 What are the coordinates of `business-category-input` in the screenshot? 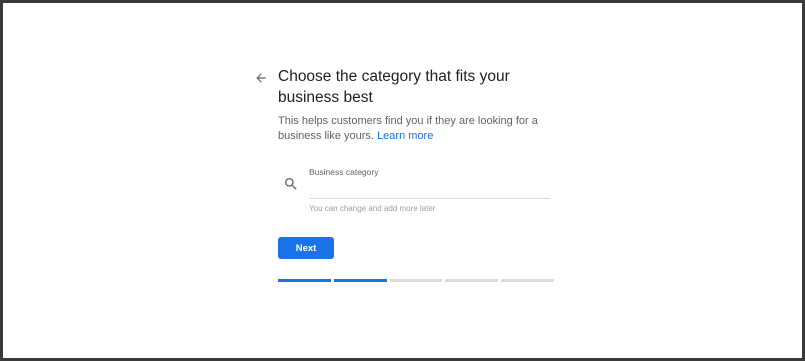 It's located at (429, 187).